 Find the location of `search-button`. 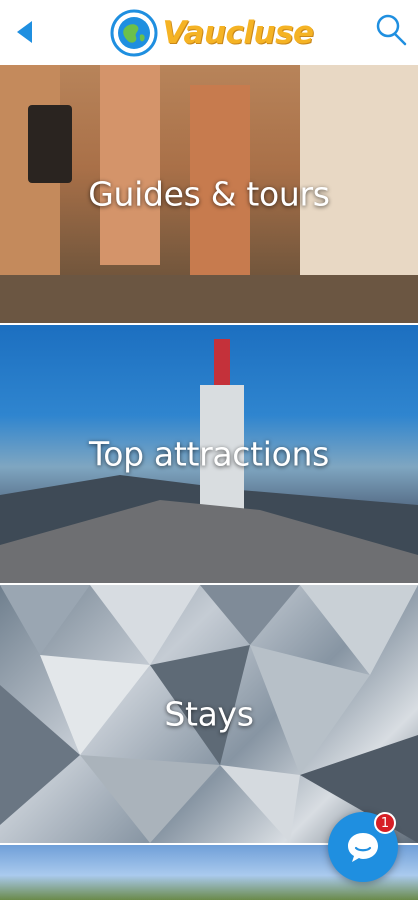

search-button is located at coordinates (391, 30).